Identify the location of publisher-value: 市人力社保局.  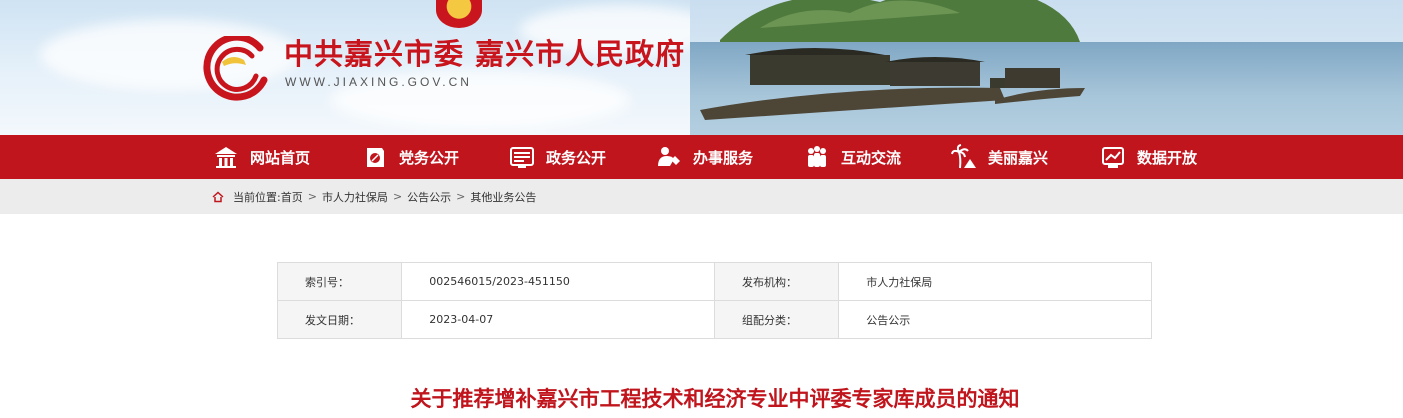
(995, 281).